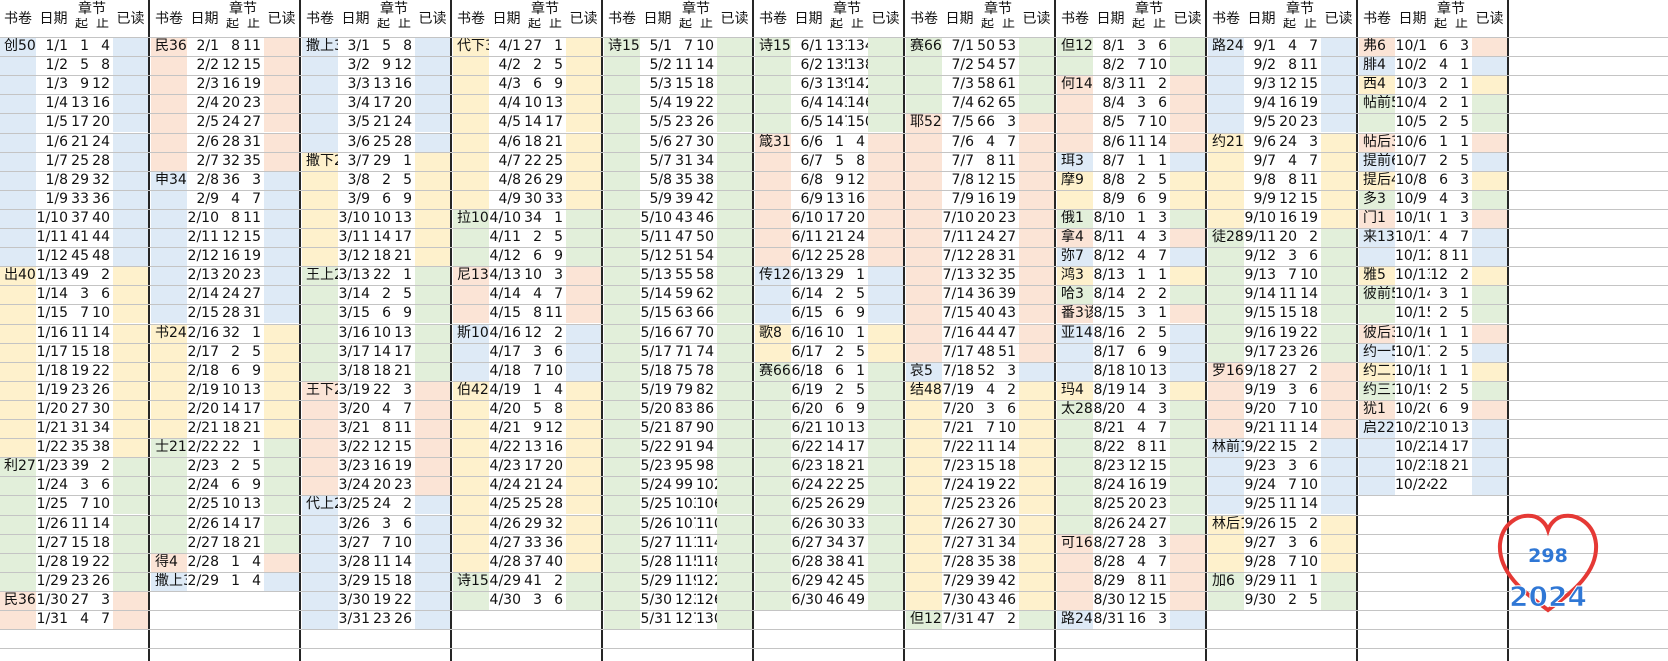  What do you see at coordinates (204, 276) in the screenshot?
I see `date-cell: 2/13` at bounding box center [204, 276].